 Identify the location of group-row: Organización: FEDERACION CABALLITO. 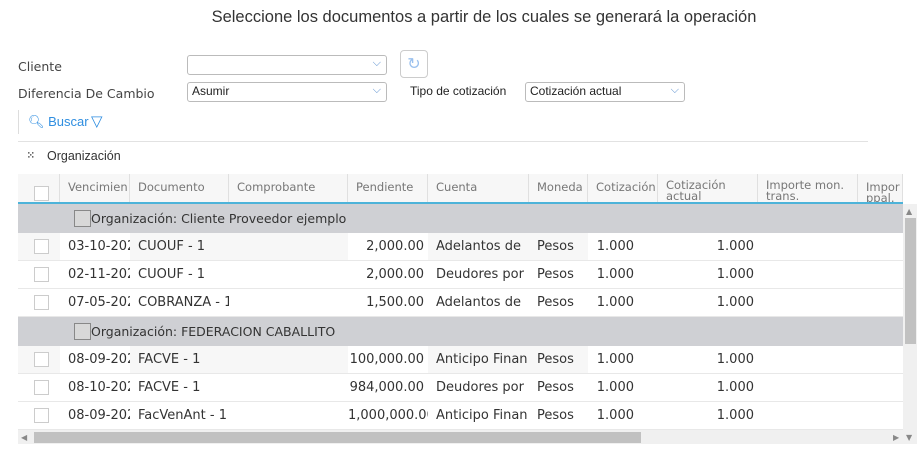
(460, 331).